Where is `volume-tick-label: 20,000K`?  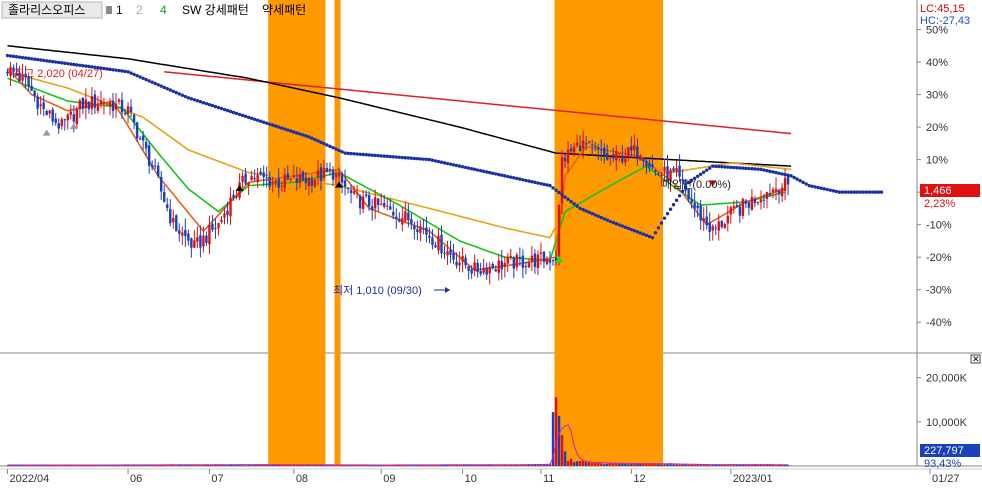 volume-tick-label: 20,000K is located at coordinates (947, 379).